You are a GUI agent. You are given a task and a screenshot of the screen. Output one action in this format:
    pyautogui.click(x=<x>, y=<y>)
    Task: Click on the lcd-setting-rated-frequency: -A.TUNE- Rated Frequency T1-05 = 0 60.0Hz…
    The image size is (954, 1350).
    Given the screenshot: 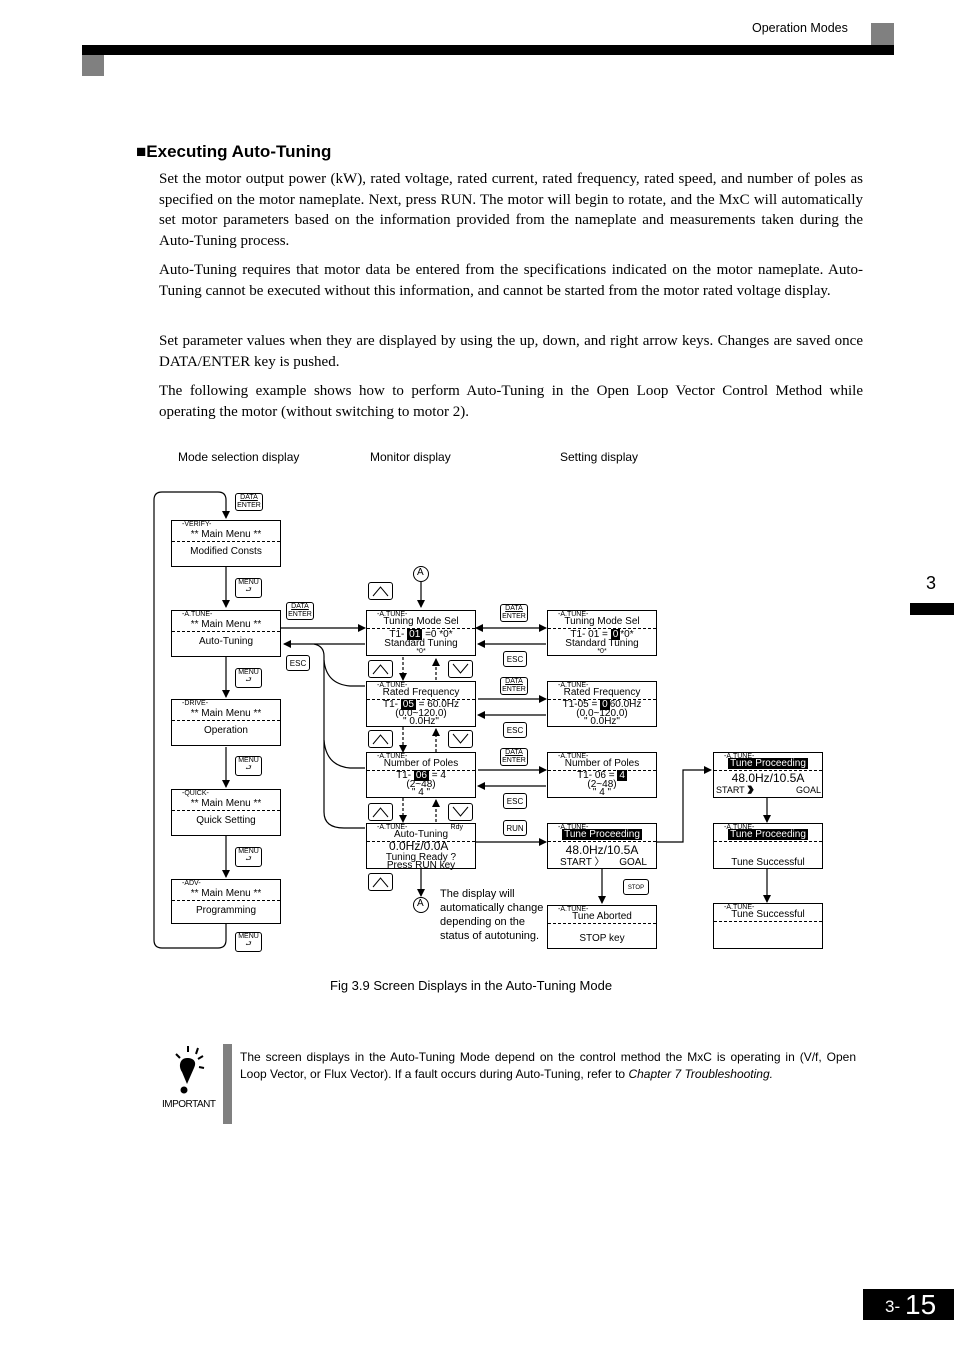 What is the action you would take?
    pyautogui.click(x=602, y=704)
    